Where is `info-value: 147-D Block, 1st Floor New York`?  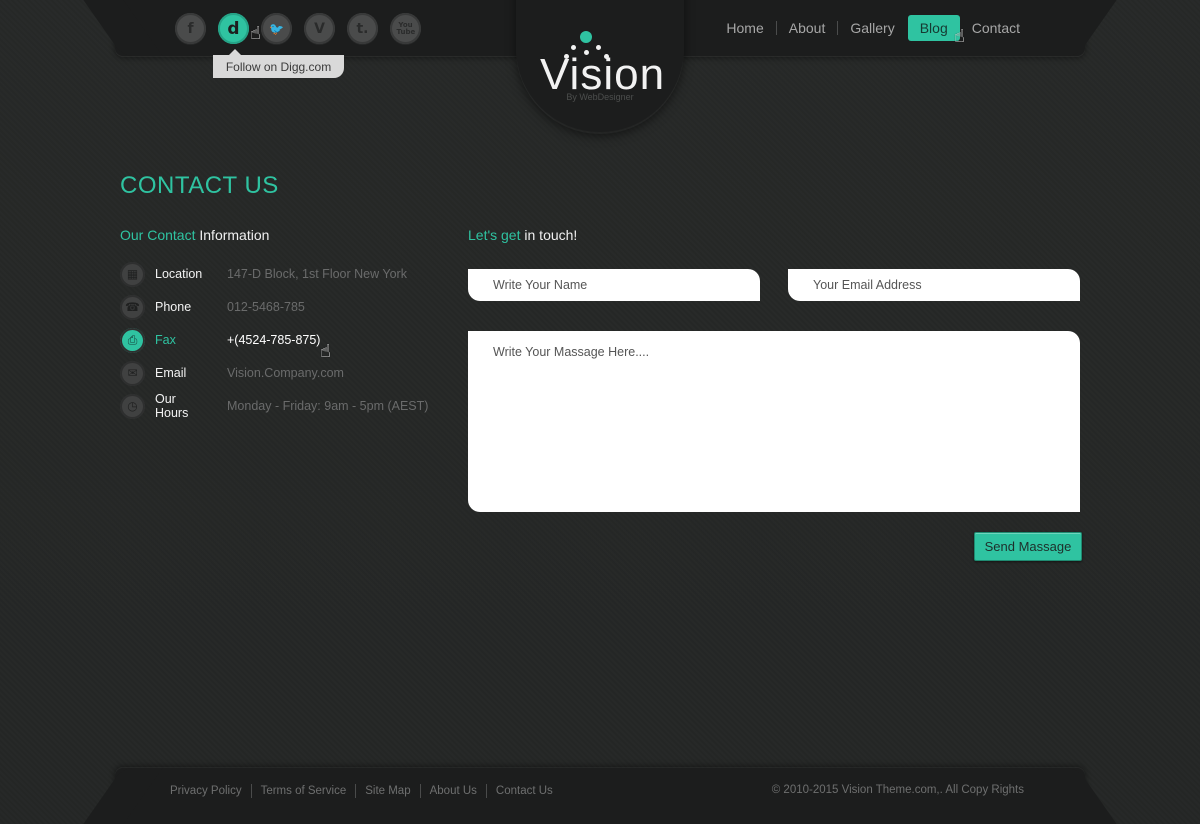 info-value: 147-D Block, 1st Floor New York is located at coordinates (317, 274).